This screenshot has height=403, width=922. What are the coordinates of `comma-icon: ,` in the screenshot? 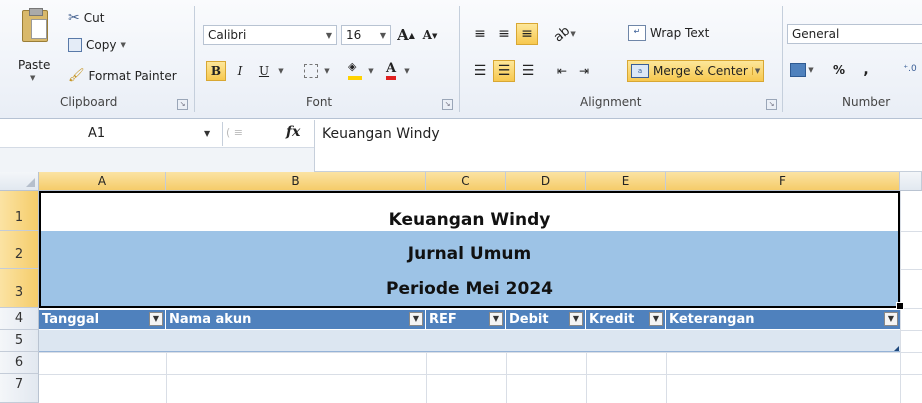 It's located at (866, 70).